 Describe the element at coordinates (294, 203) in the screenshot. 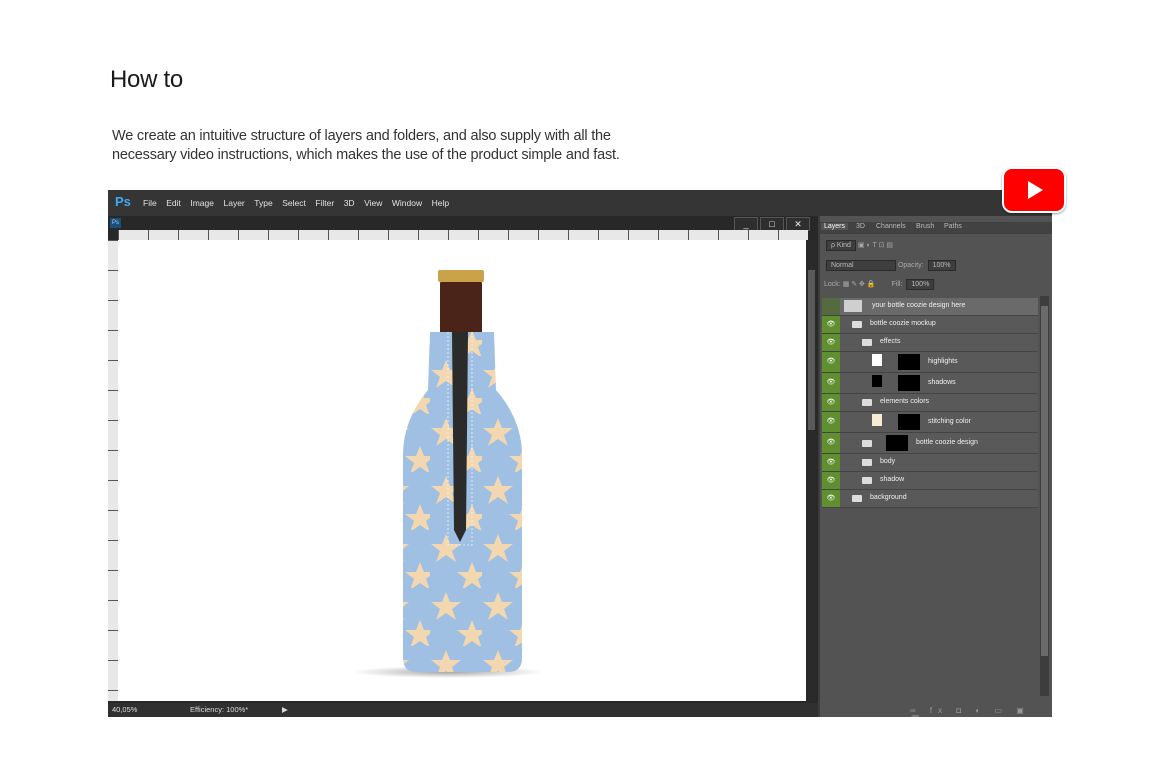

I see `menu-select: Select` at that location.